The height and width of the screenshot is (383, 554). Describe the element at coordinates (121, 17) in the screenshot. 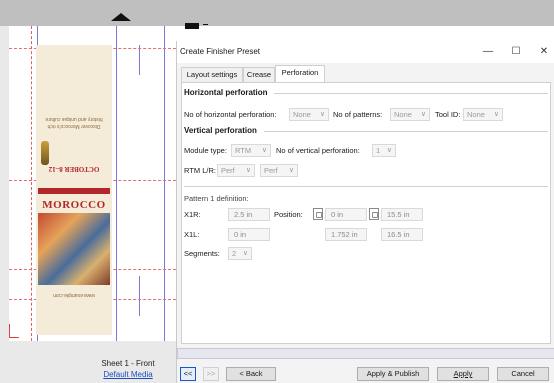

I see `triangle-marker-icon` at that location.